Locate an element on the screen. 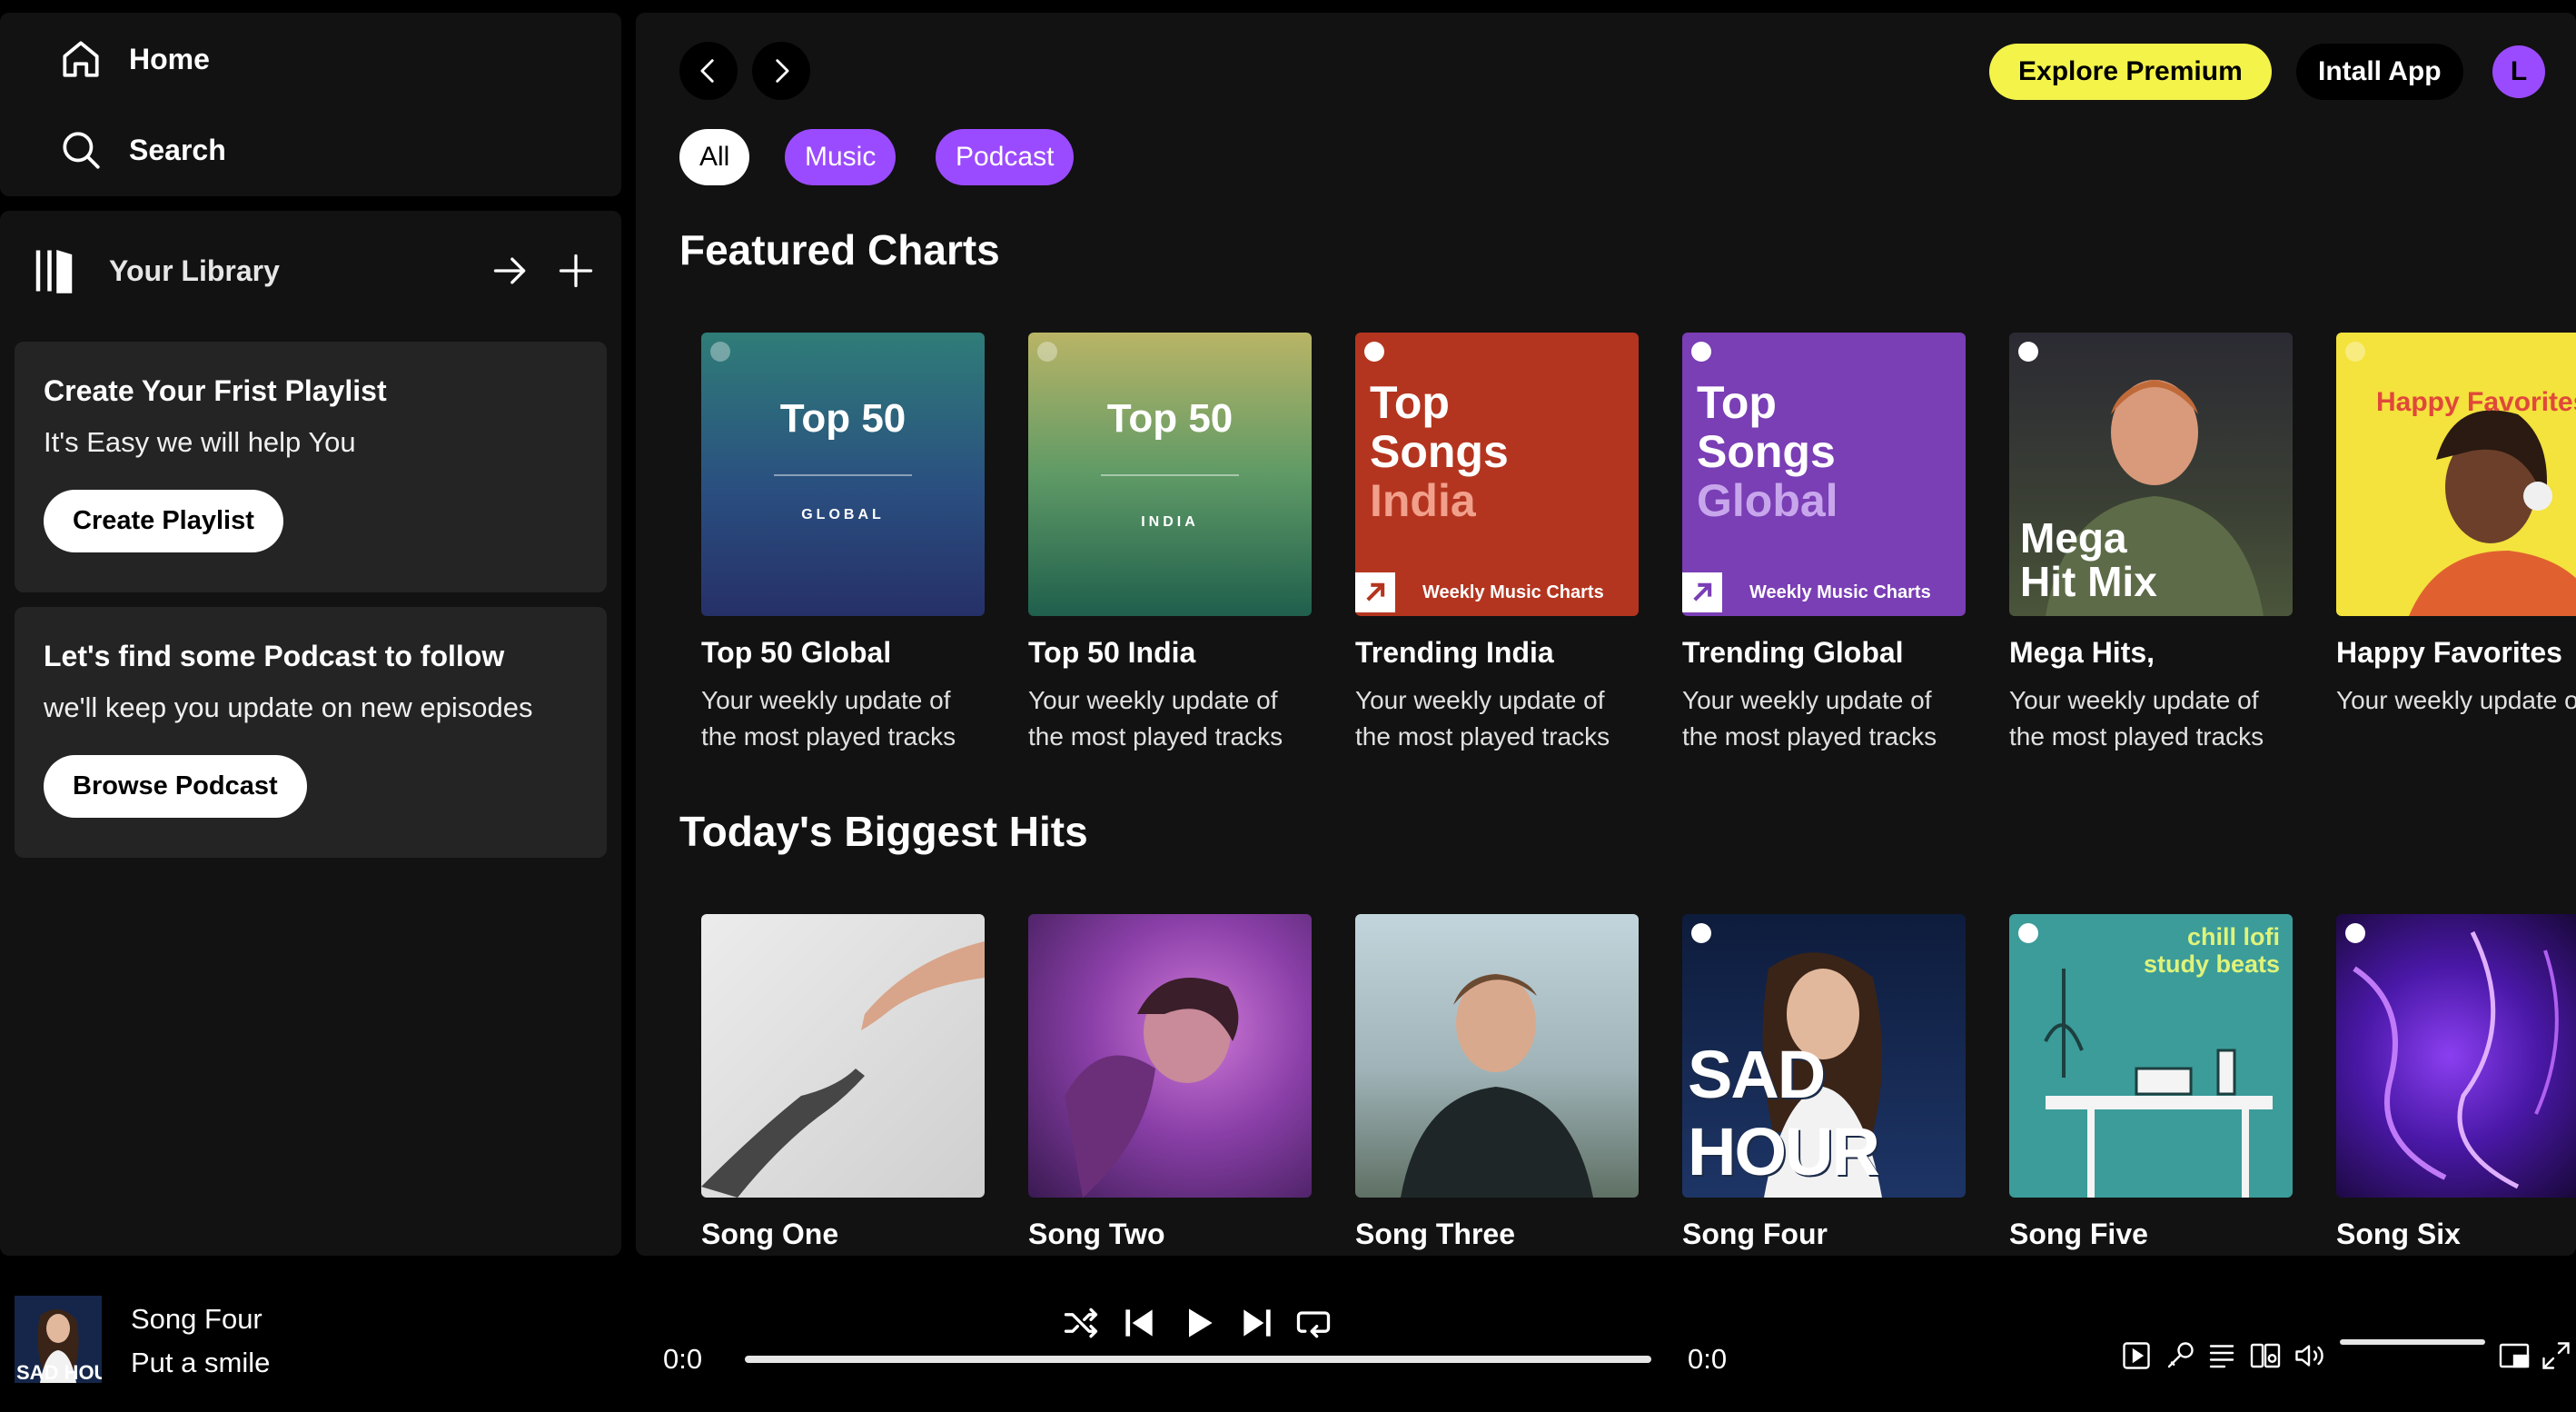 The width and height of the screenshot is (2576, 1412). song-card-three: Song Three is located at coordinates (1497, 1082).